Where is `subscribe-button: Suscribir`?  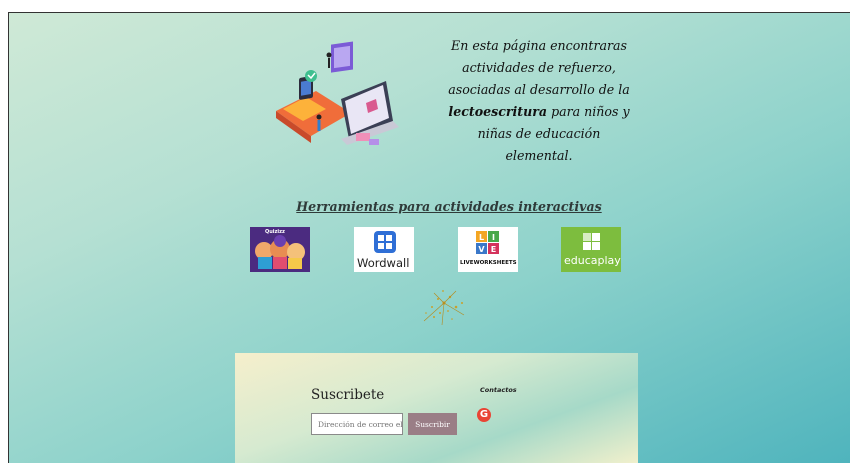 subscribe-button: Suscribir is located at coordinates (432, 424).